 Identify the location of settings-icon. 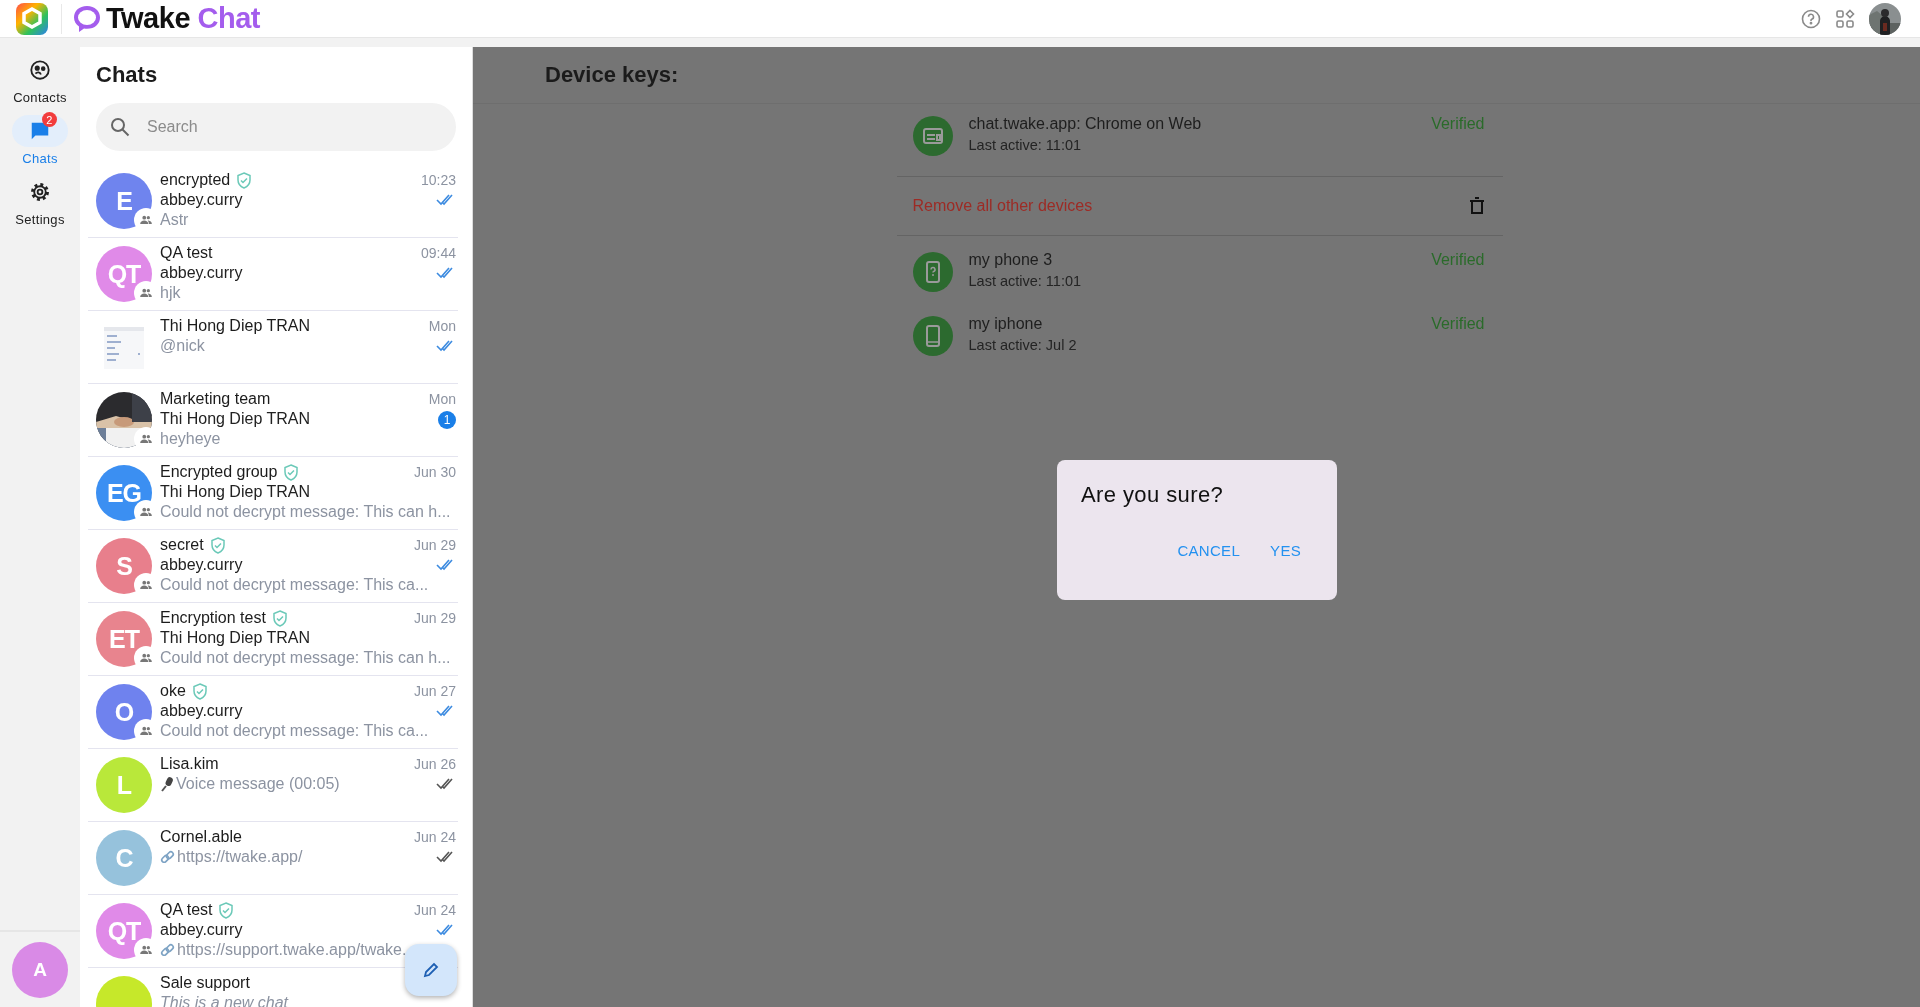
(40, 192).